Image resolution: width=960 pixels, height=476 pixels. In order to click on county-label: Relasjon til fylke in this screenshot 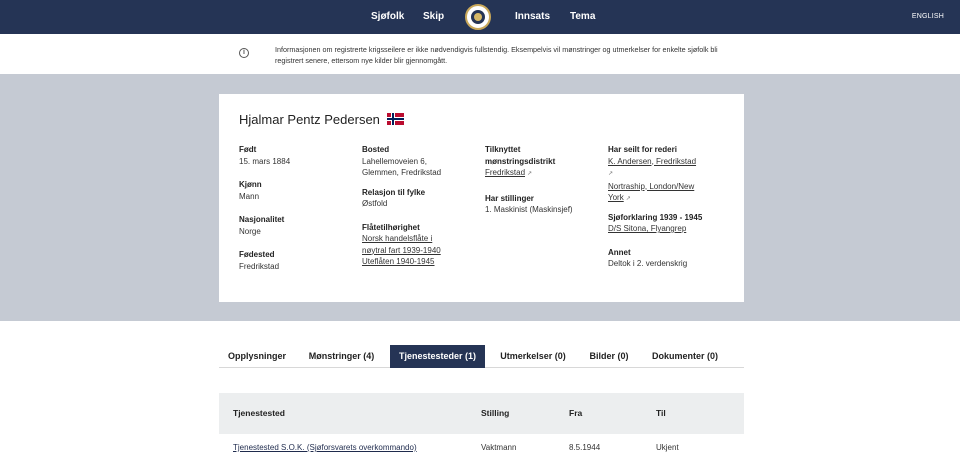, I will do `click(394, 192)`.